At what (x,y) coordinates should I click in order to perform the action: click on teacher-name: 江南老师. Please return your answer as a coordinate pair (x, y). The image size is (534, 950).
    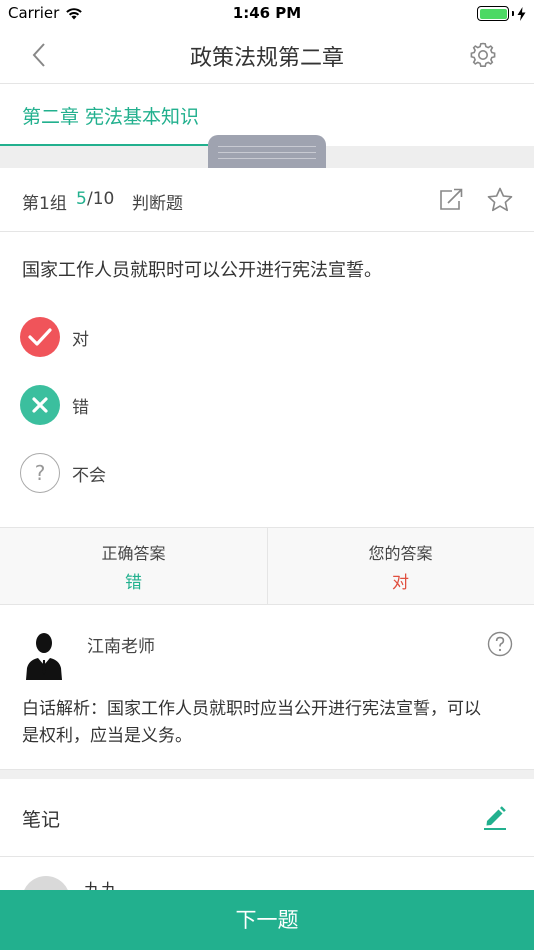
    Looking at the image, I should click on (121, 647).